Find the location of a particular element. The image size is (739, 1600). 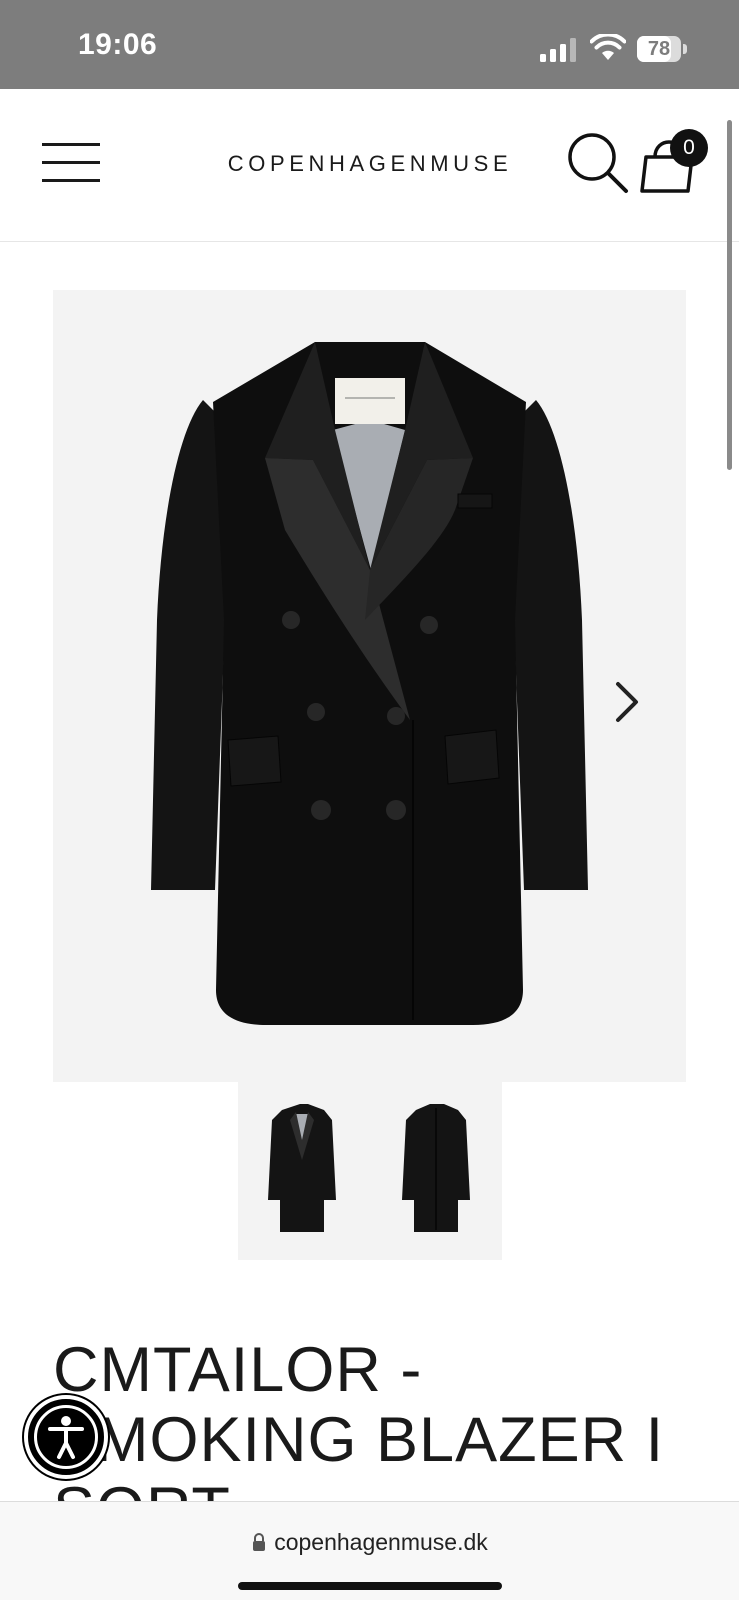

page-scrollbar is located at coordinates (729, 295).